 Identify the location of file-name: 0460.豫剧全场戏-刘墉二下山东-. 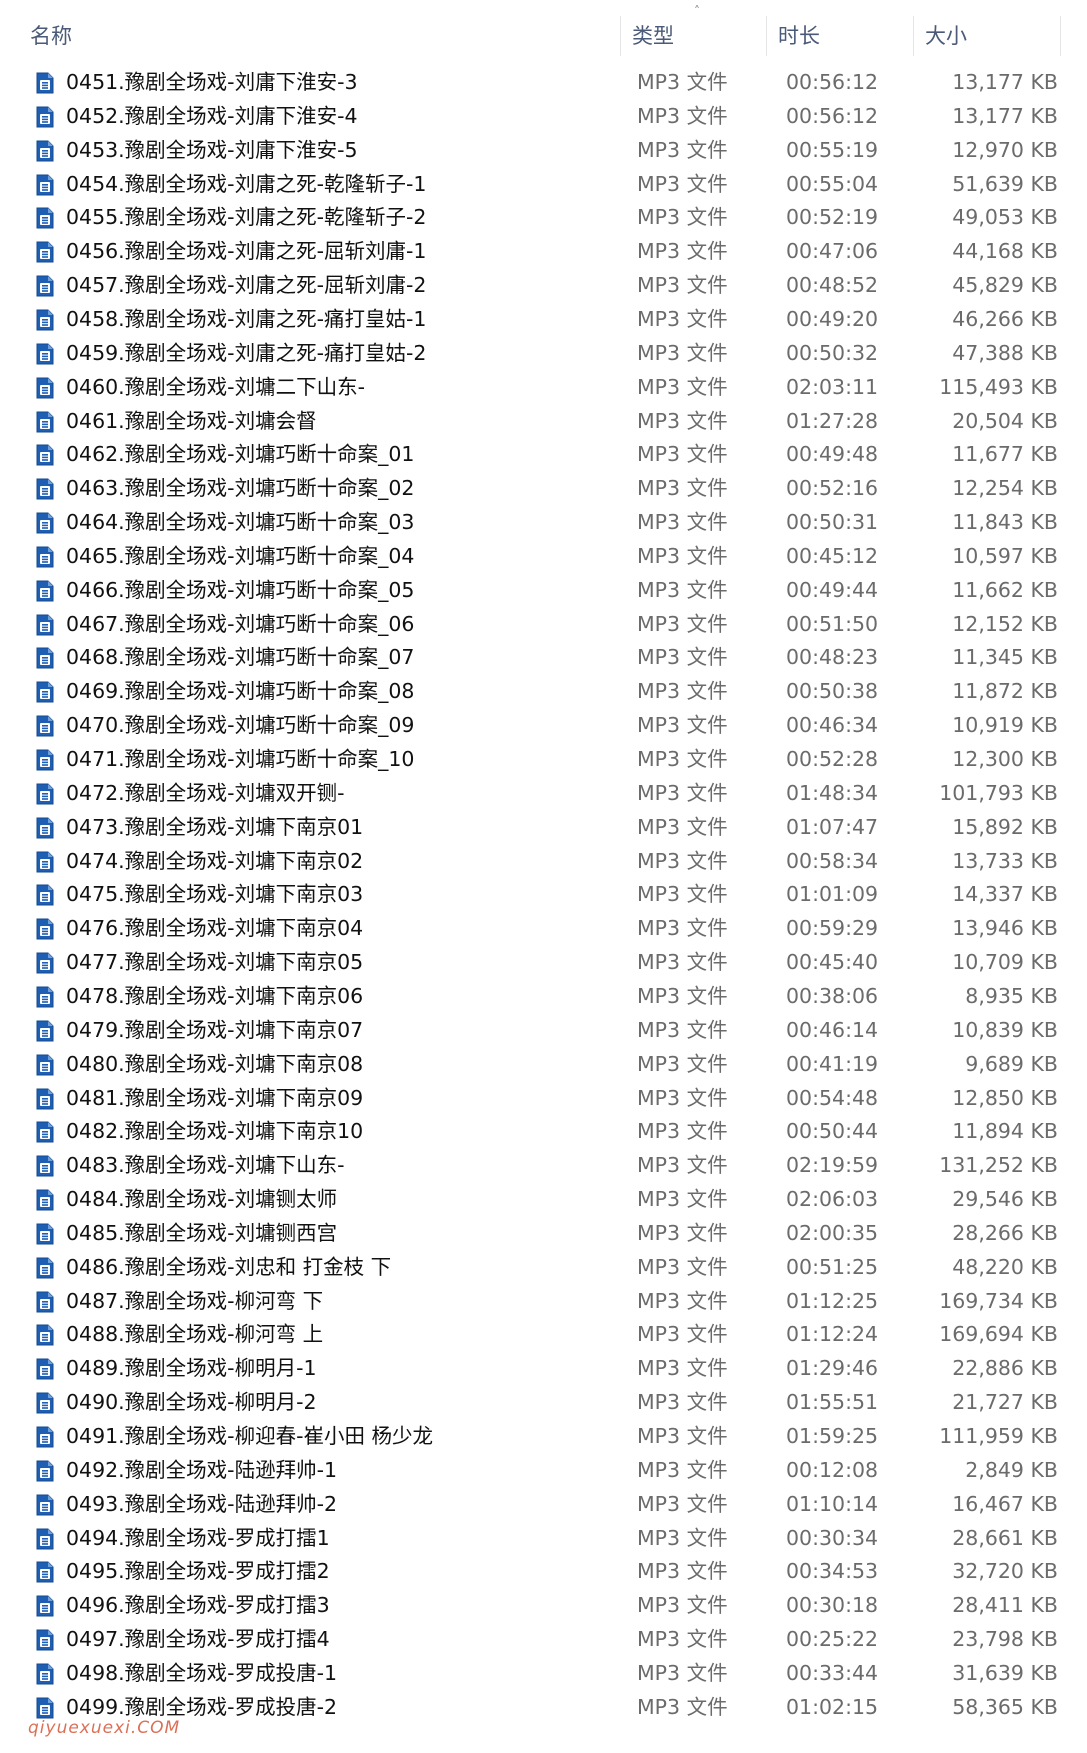
(215, 387).